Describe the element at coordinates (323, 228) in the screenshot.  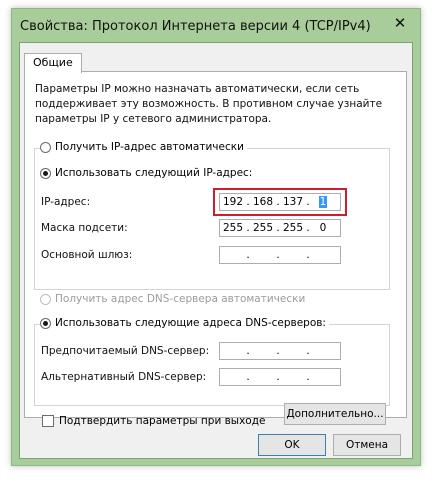
I see `mask-octet-4: 0` at that location.